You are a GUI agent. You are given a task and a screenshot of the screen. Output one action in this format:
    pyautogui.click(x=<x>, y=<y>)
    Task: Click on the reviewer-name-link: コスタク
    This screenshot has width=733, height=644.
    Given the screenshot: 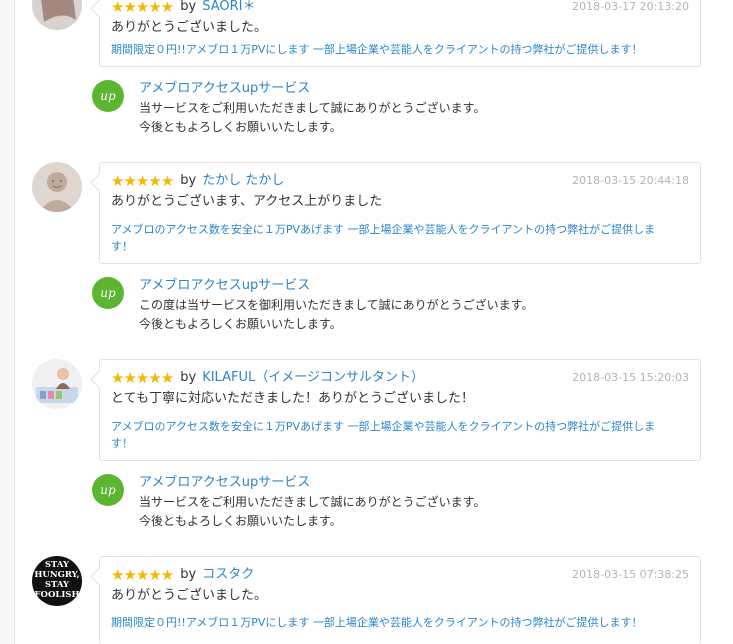 What is the action you would take?
    pyautogui.click(x=228, y=575)
    